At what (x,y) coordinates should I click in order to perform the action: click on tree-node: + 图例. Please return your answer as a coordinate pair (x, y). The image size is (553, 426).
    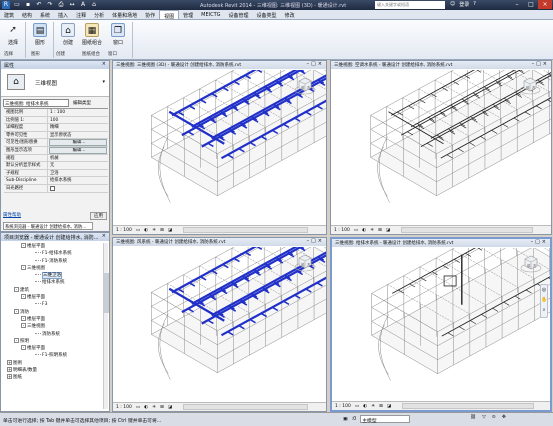
    Looking at the image, I should click on (55, 363).